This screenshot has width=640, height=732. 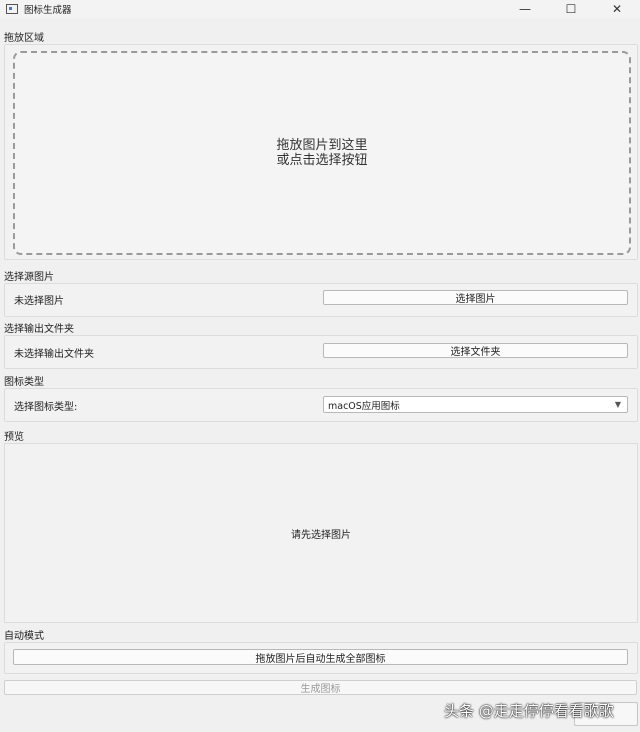 I want to click on select-image-button: 选择图片, so click(x=475, y=297).